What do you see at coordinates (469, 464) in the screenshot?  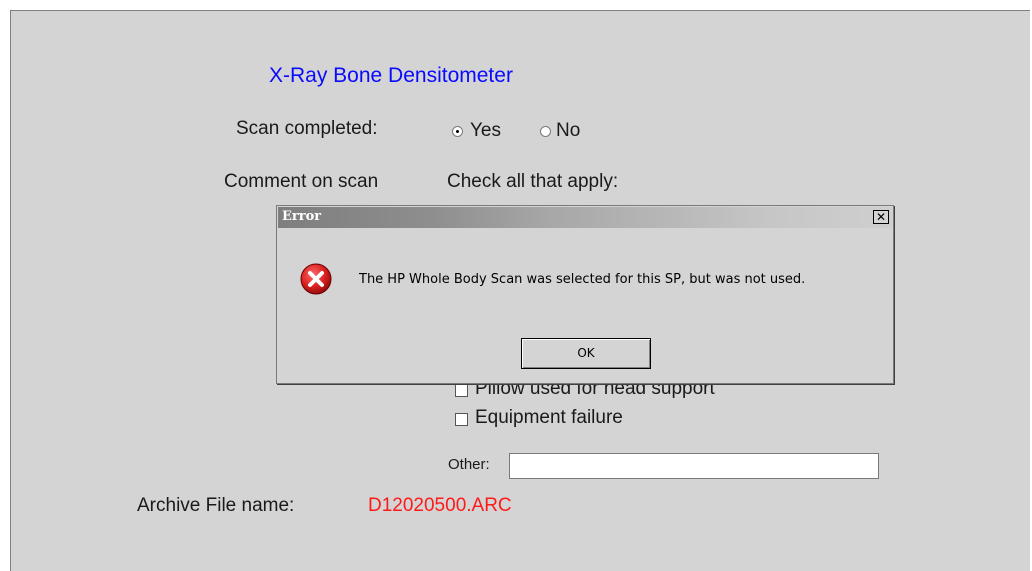 I see `other-label: Other:` at bounding box center [469, 464].